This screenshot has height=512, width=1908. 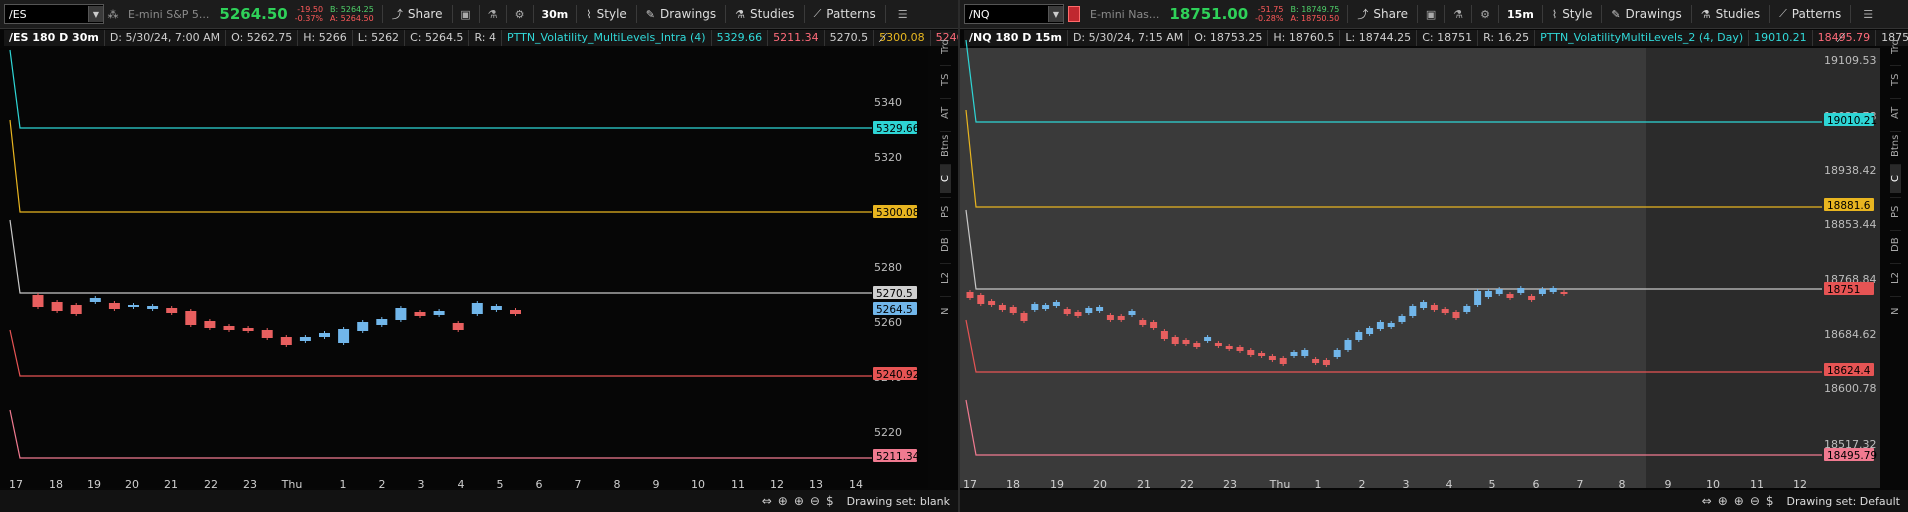 What do you see at coordinates (1074, 14) in the screenshot?
I see `link-color-icon` at bounding box center [1074, 14].